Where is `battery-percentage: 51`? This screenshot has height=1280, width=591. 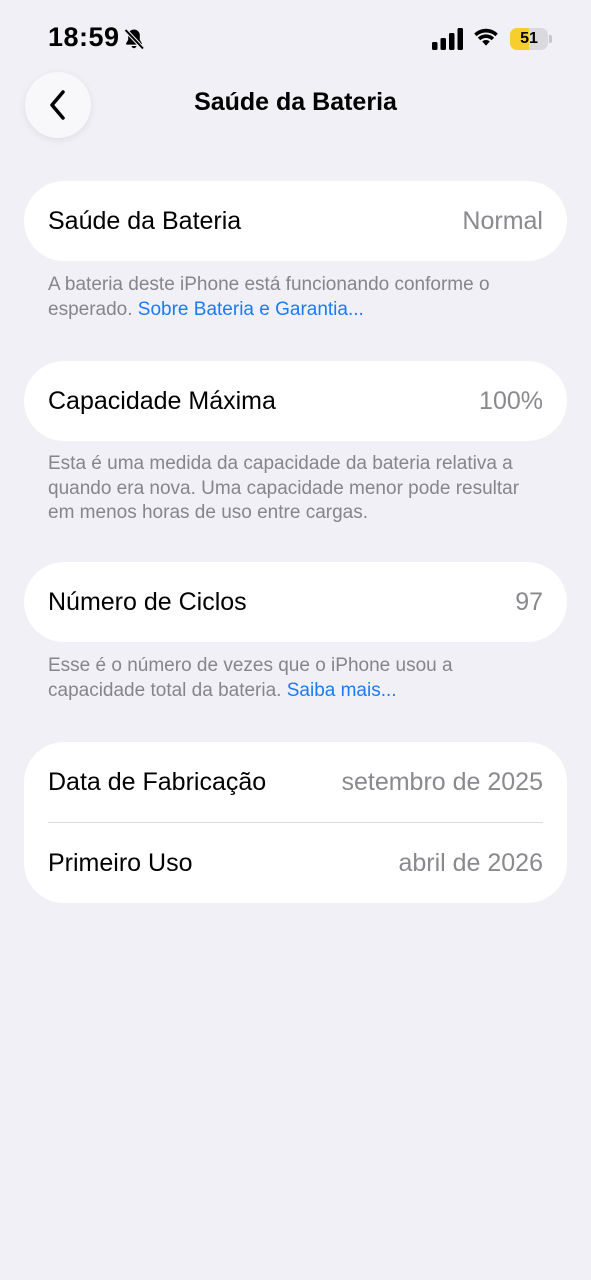
battery-percentage: 51 is located at coordinates (529, 38).